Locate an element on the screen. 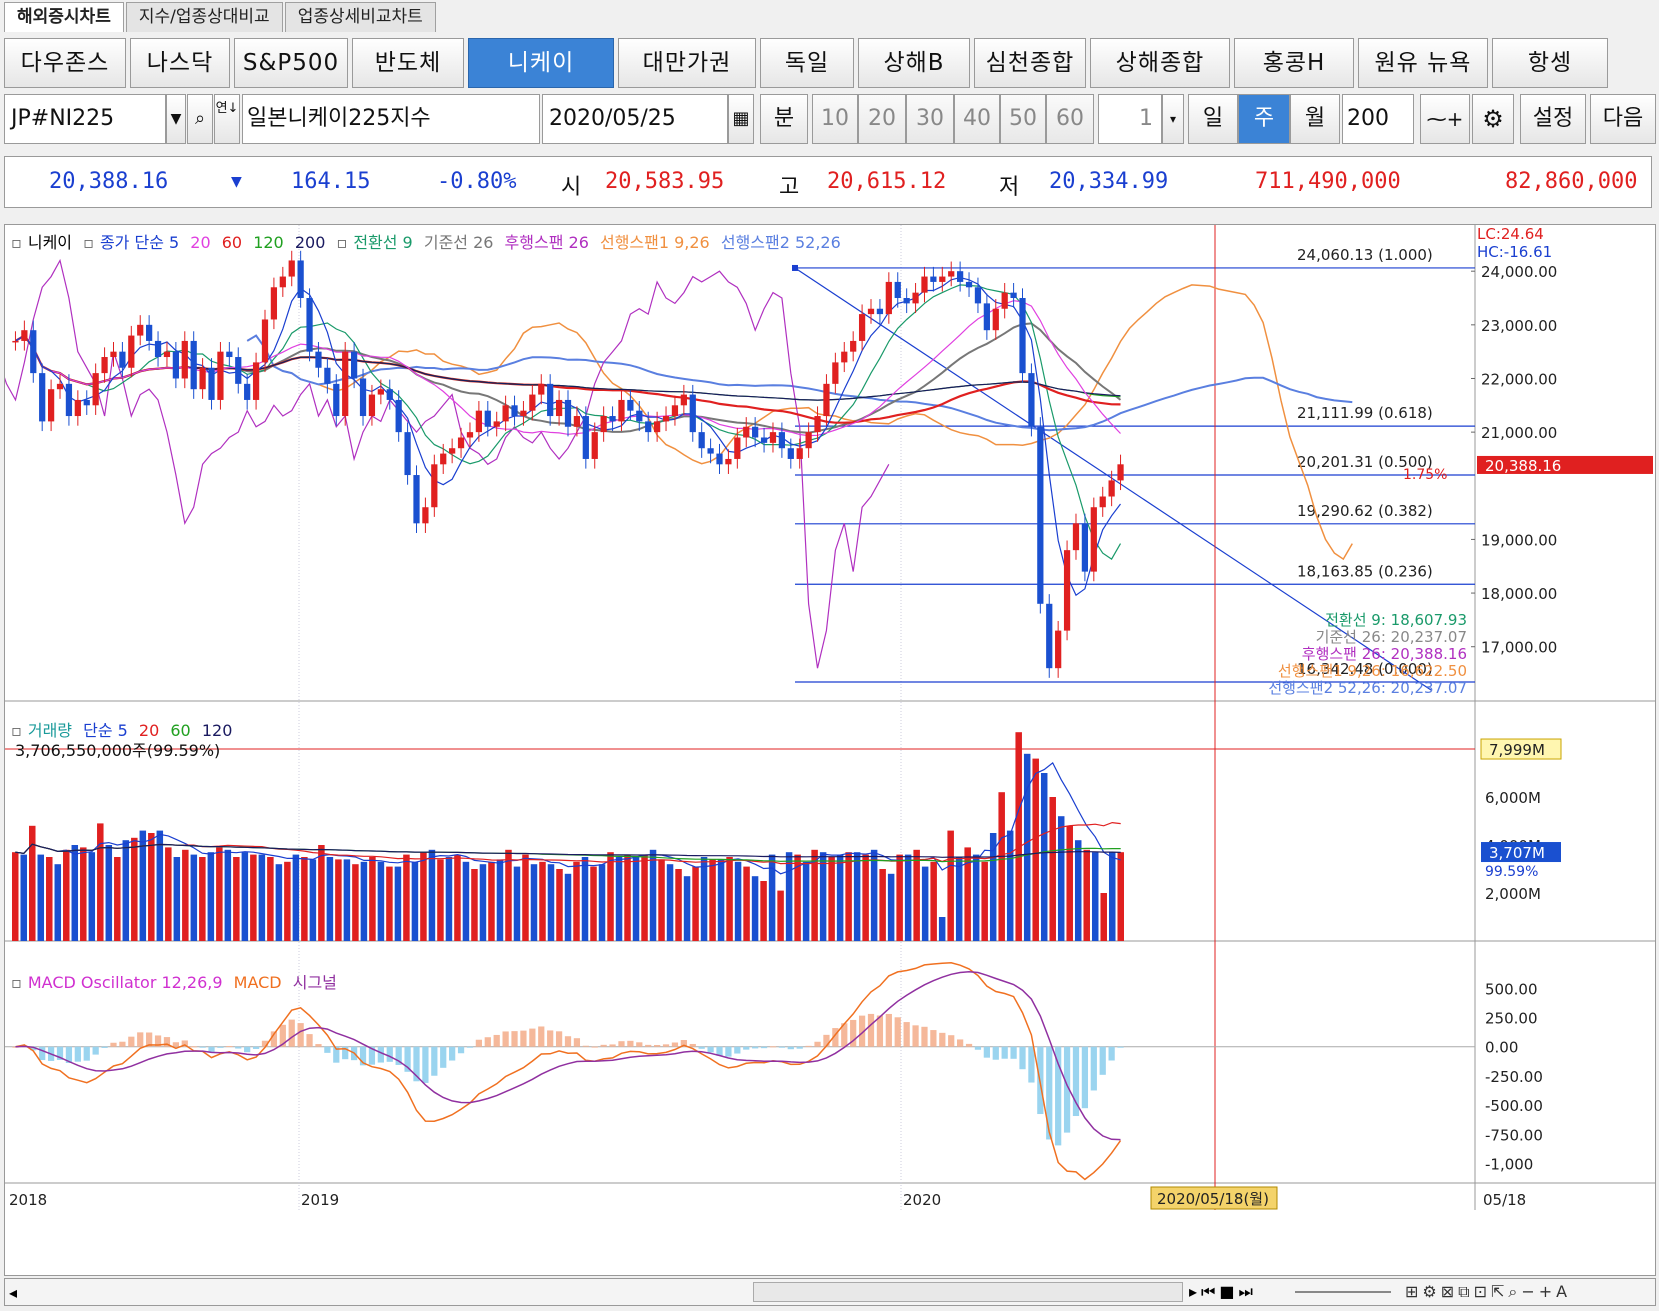  chart-tools-icon: ⊞⚙⊠⧉⊡⇱⌕−+A is located at coordinates (1488, 1292).